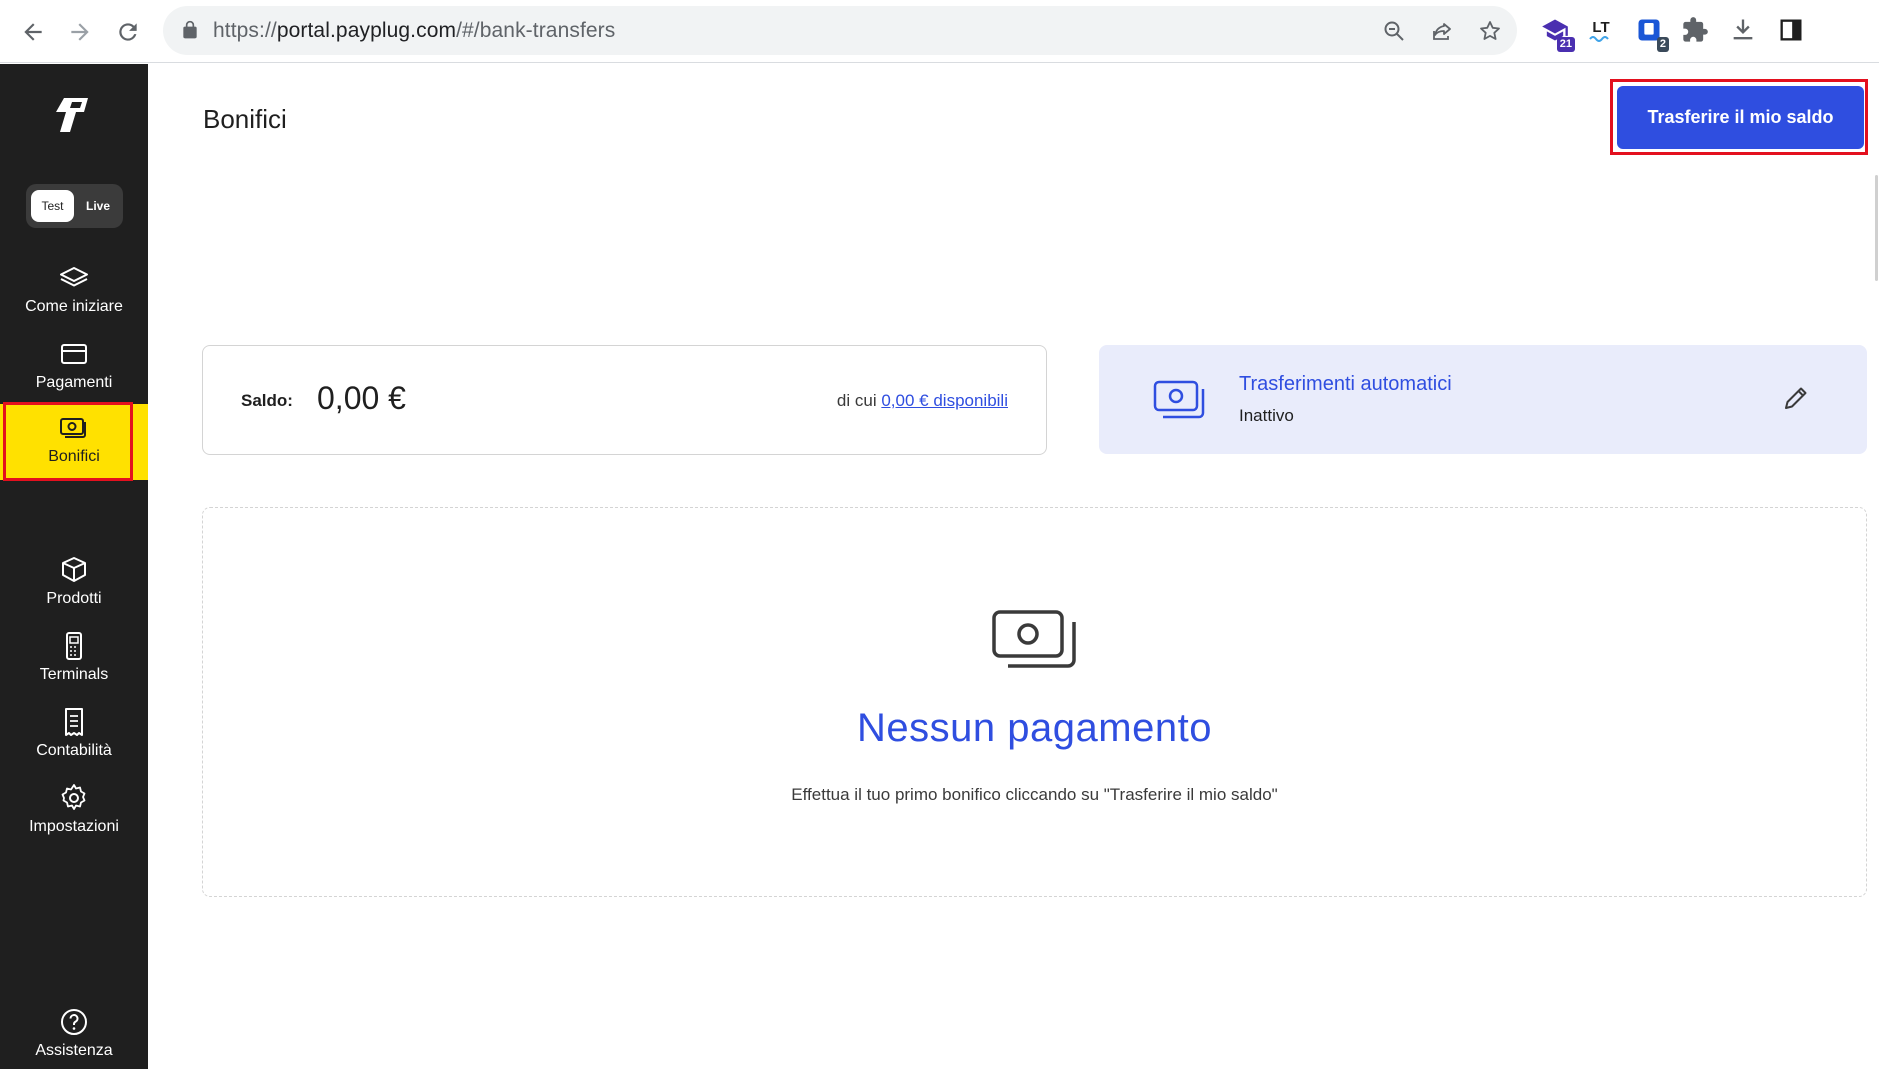 Image resolution: width=1879 pixels, height=1080 pixels. Describe the element at coordinates (944, 400) in the screenshot. I see `available-balance-link: 0,00 € disponibili` at that location.